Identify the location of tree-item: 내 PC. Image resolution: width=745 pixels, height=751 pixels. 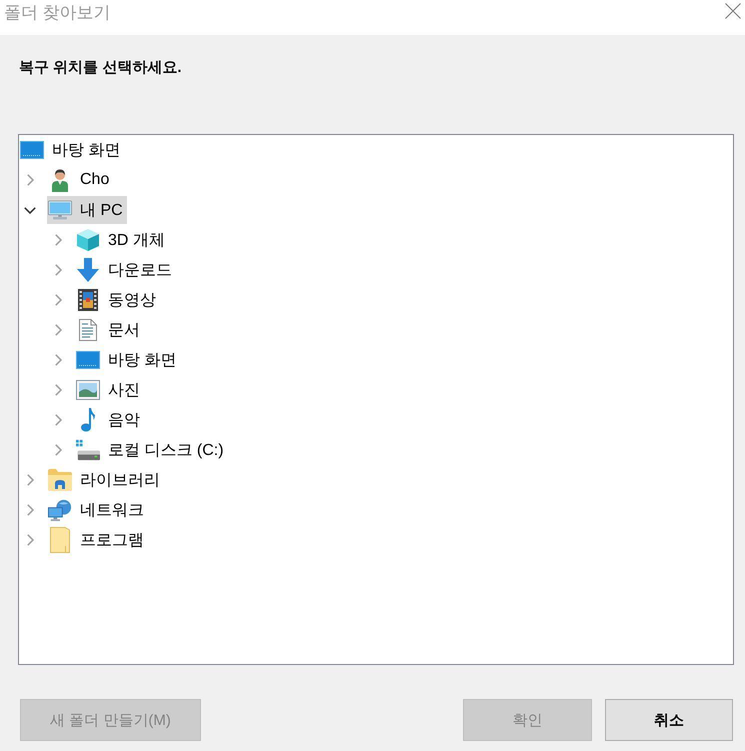
(87, 210).